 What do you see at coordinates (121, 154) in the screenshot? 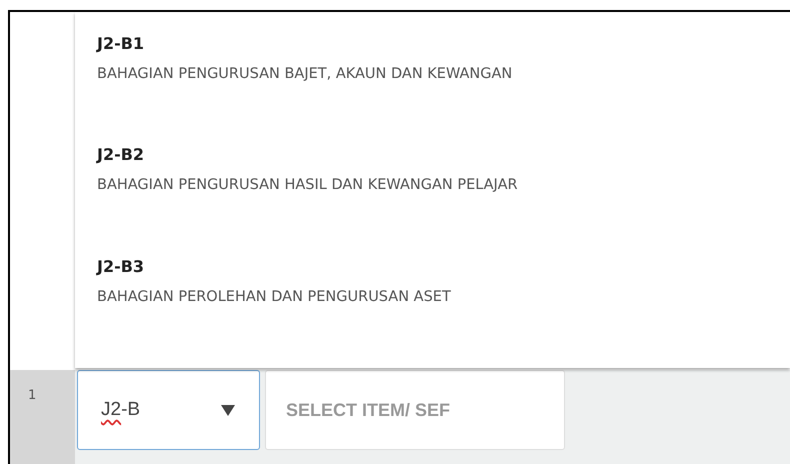
I see `option-code: J2-B2` at bounding box center [121, 154].